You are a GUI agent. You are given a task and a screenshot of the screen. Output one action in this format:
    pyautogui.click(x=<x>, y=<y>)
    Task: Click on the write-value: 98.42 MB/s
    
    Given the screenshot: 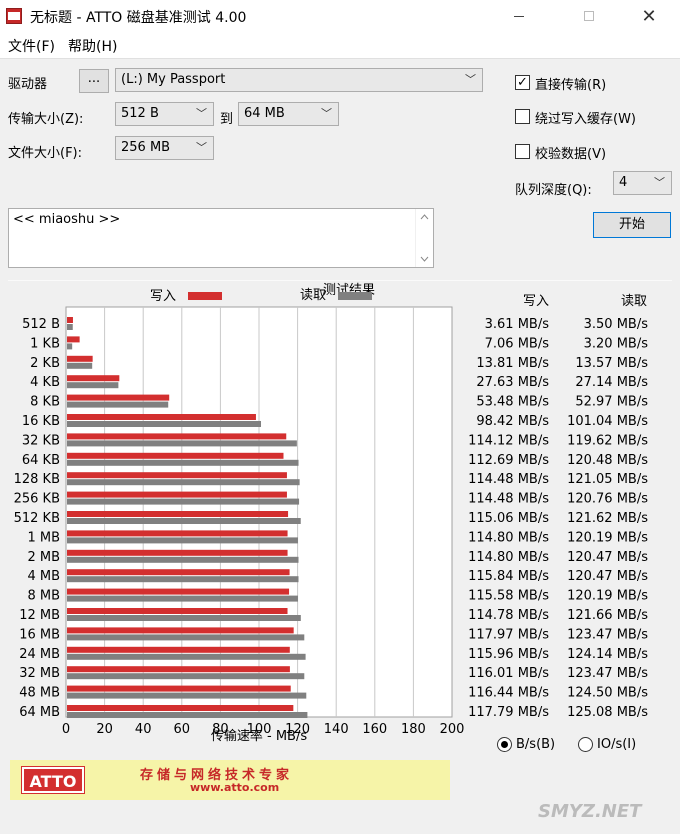 What is the action you would take?
    pyautogui.click(x=512, y=421)
    